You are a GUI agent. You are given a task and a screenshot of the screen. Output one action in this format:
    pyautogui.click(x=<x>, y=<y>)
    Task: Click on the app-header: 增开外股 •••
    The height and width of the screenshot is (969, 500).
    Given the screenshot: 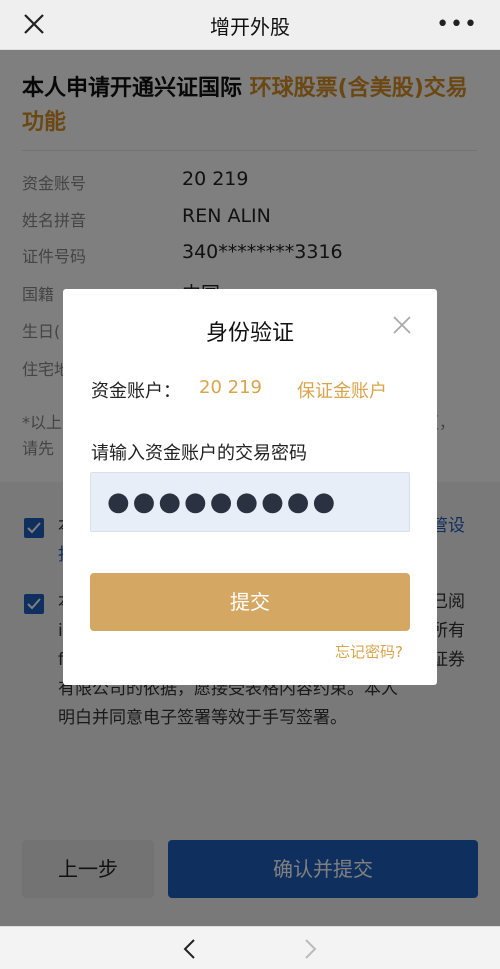 What is the action you would take?
    pyautogui.click(x=250, y=25)
    